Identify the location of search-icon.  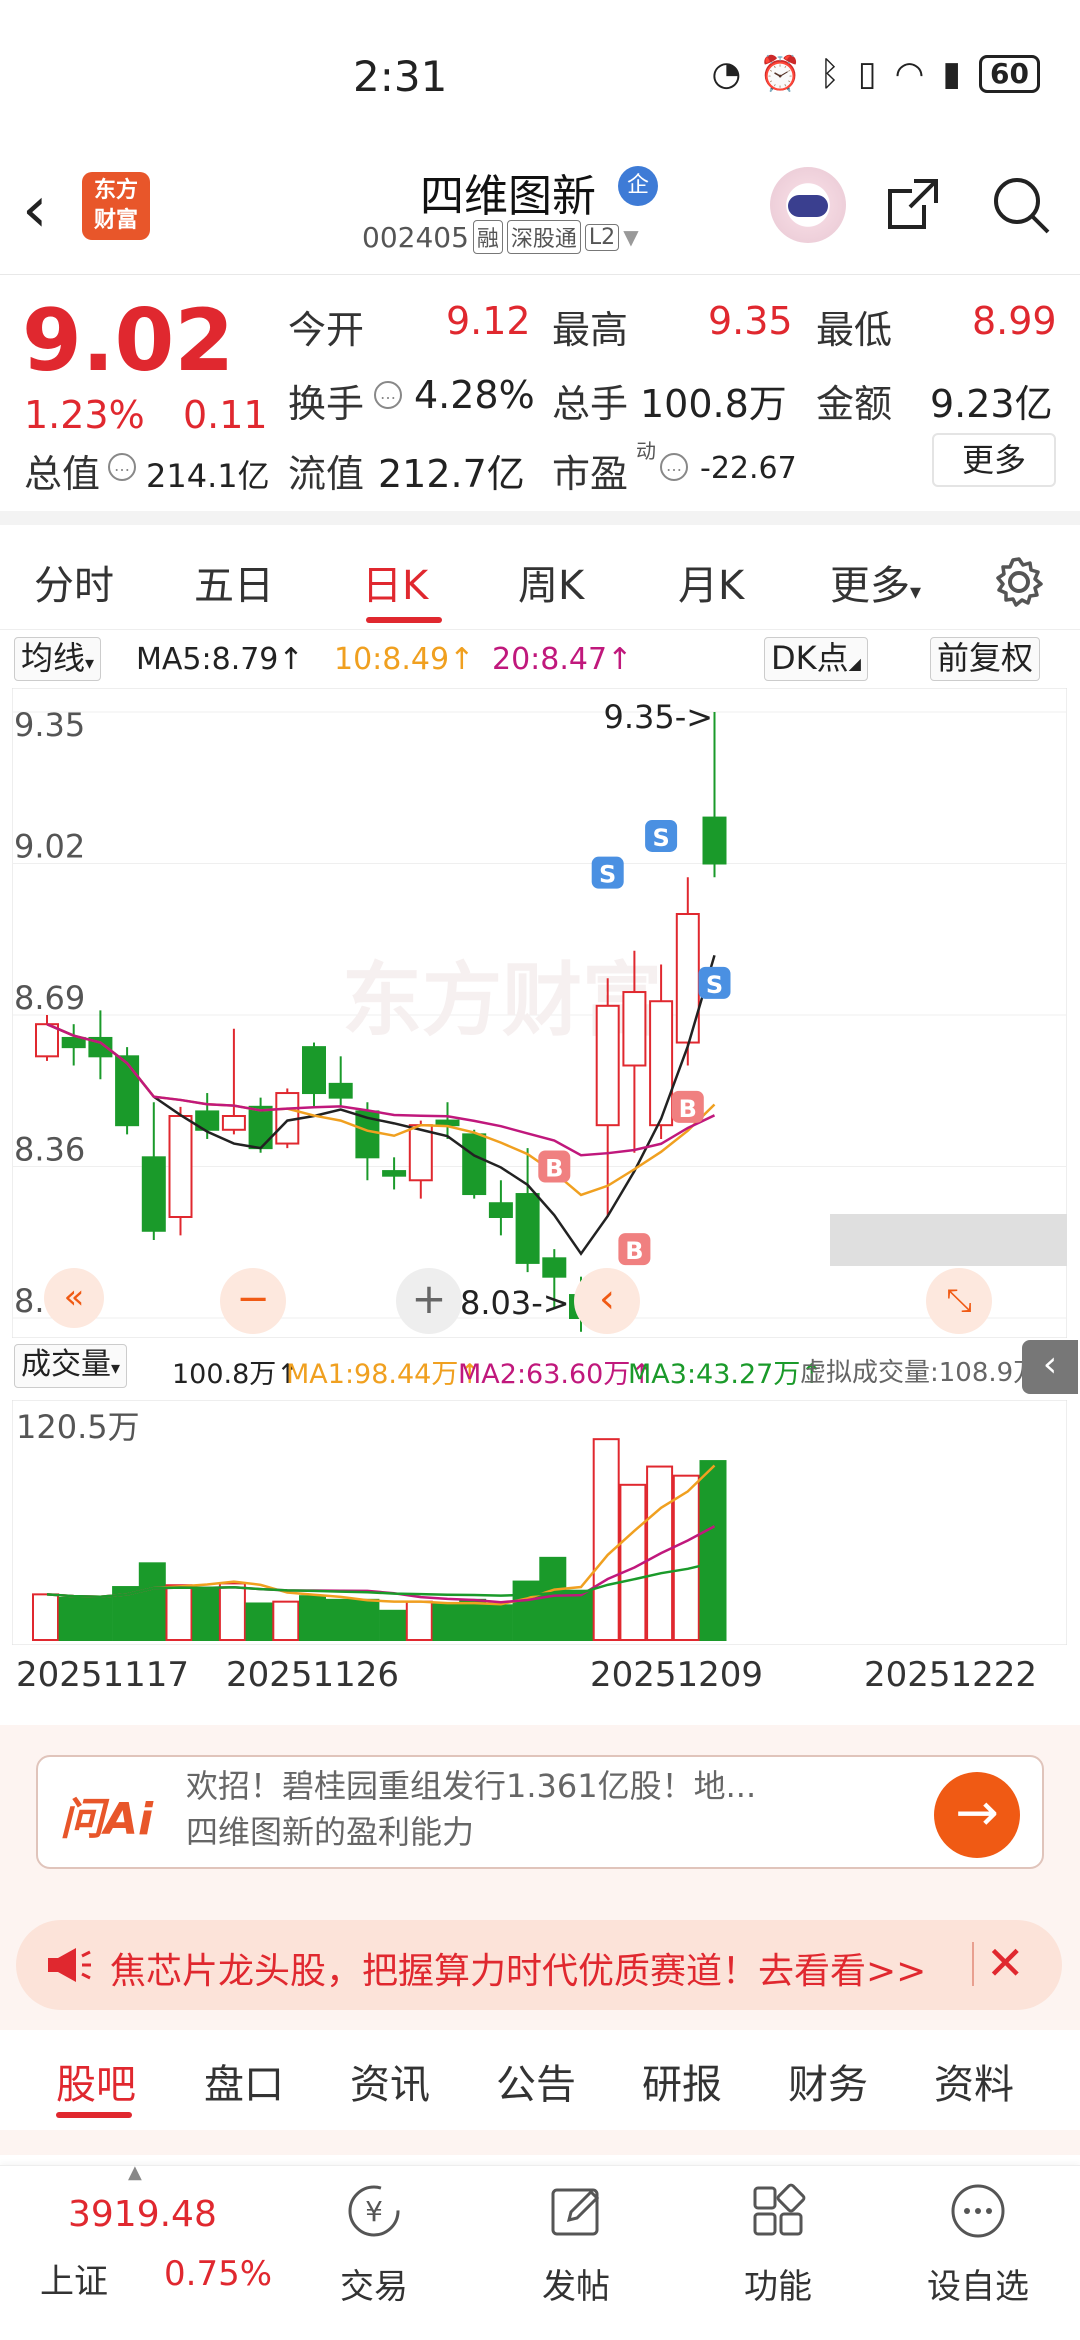
(1021, 205).